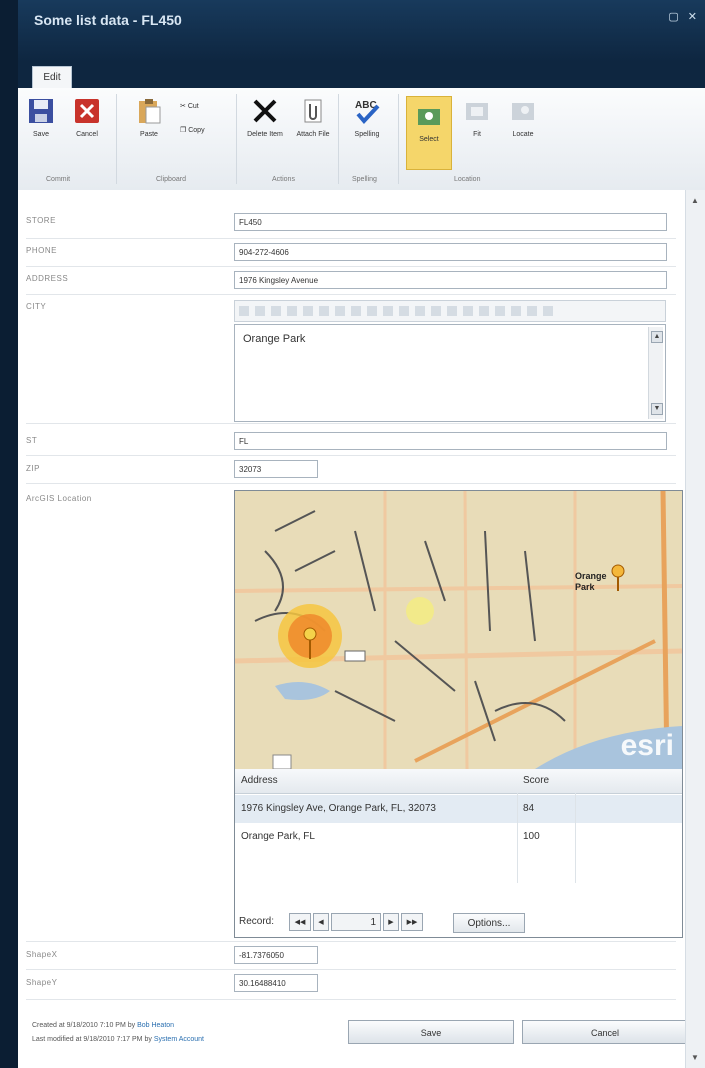 This screenshot has height=1068, width=705. What do you see at coordinates (33, 468) in the screenshot?
I see `zip-label: ZIP` at bounding box center [33, 468].